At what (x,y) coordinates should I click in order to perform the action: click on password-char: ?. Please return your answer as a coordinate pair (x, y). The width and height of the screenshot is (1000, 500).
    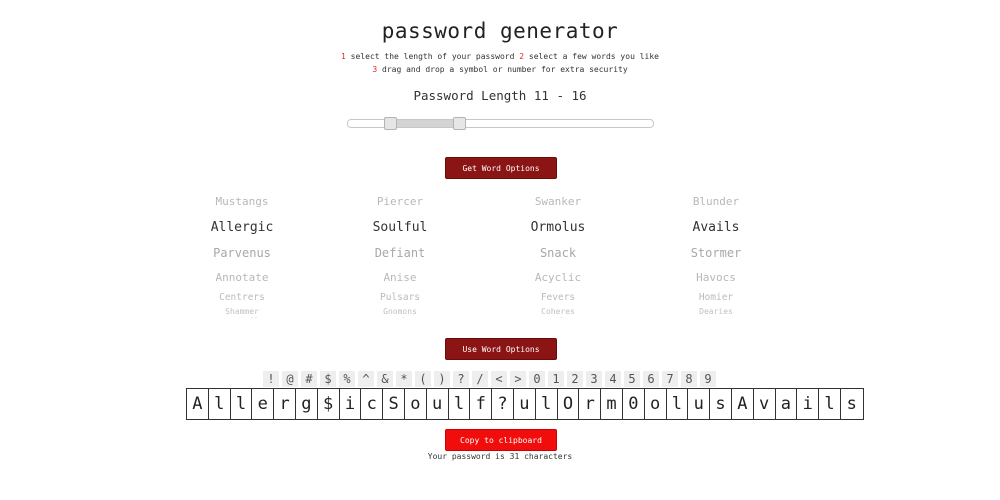
    Looking at the image, I should click on (503, 404).